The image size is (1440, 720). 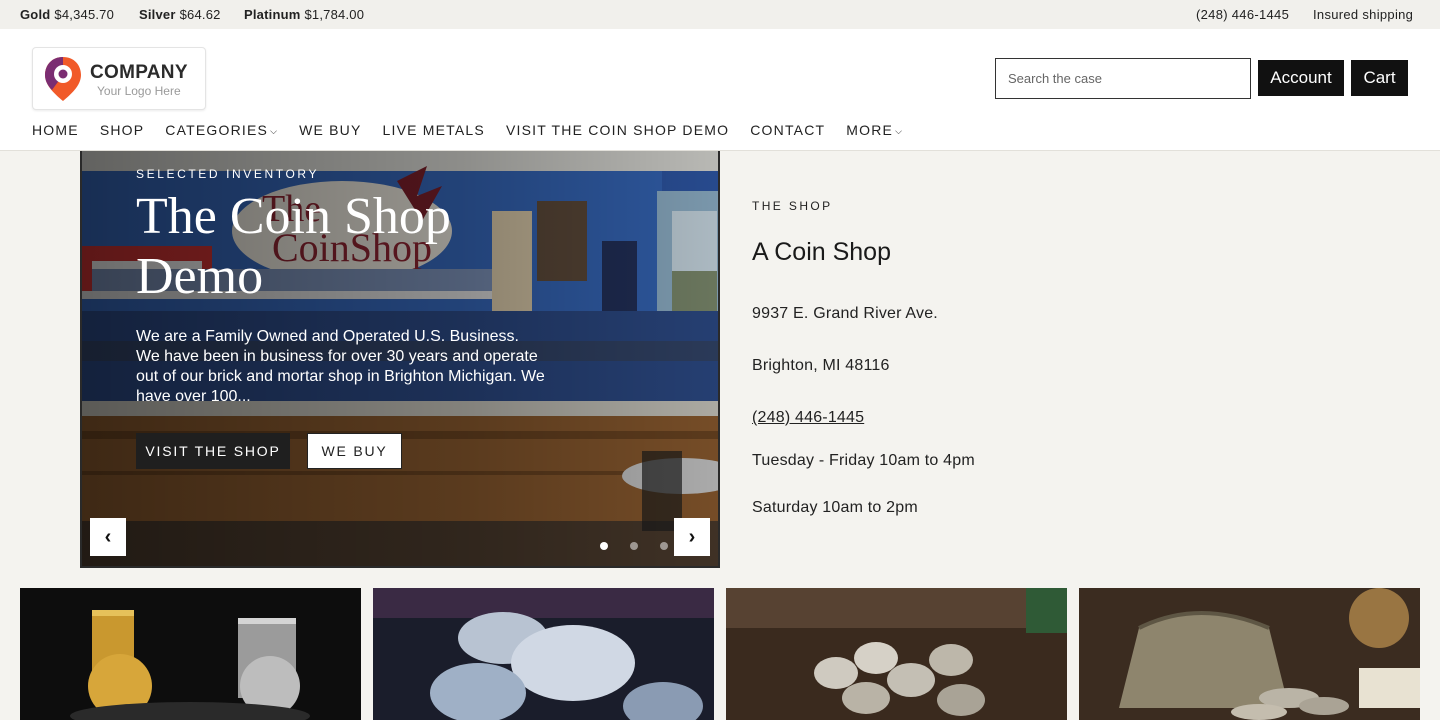 What do you see at coordinates (63, 79) in the screenshot?
I see `map-pin-logo-icon` at bounding box center [63, 79].